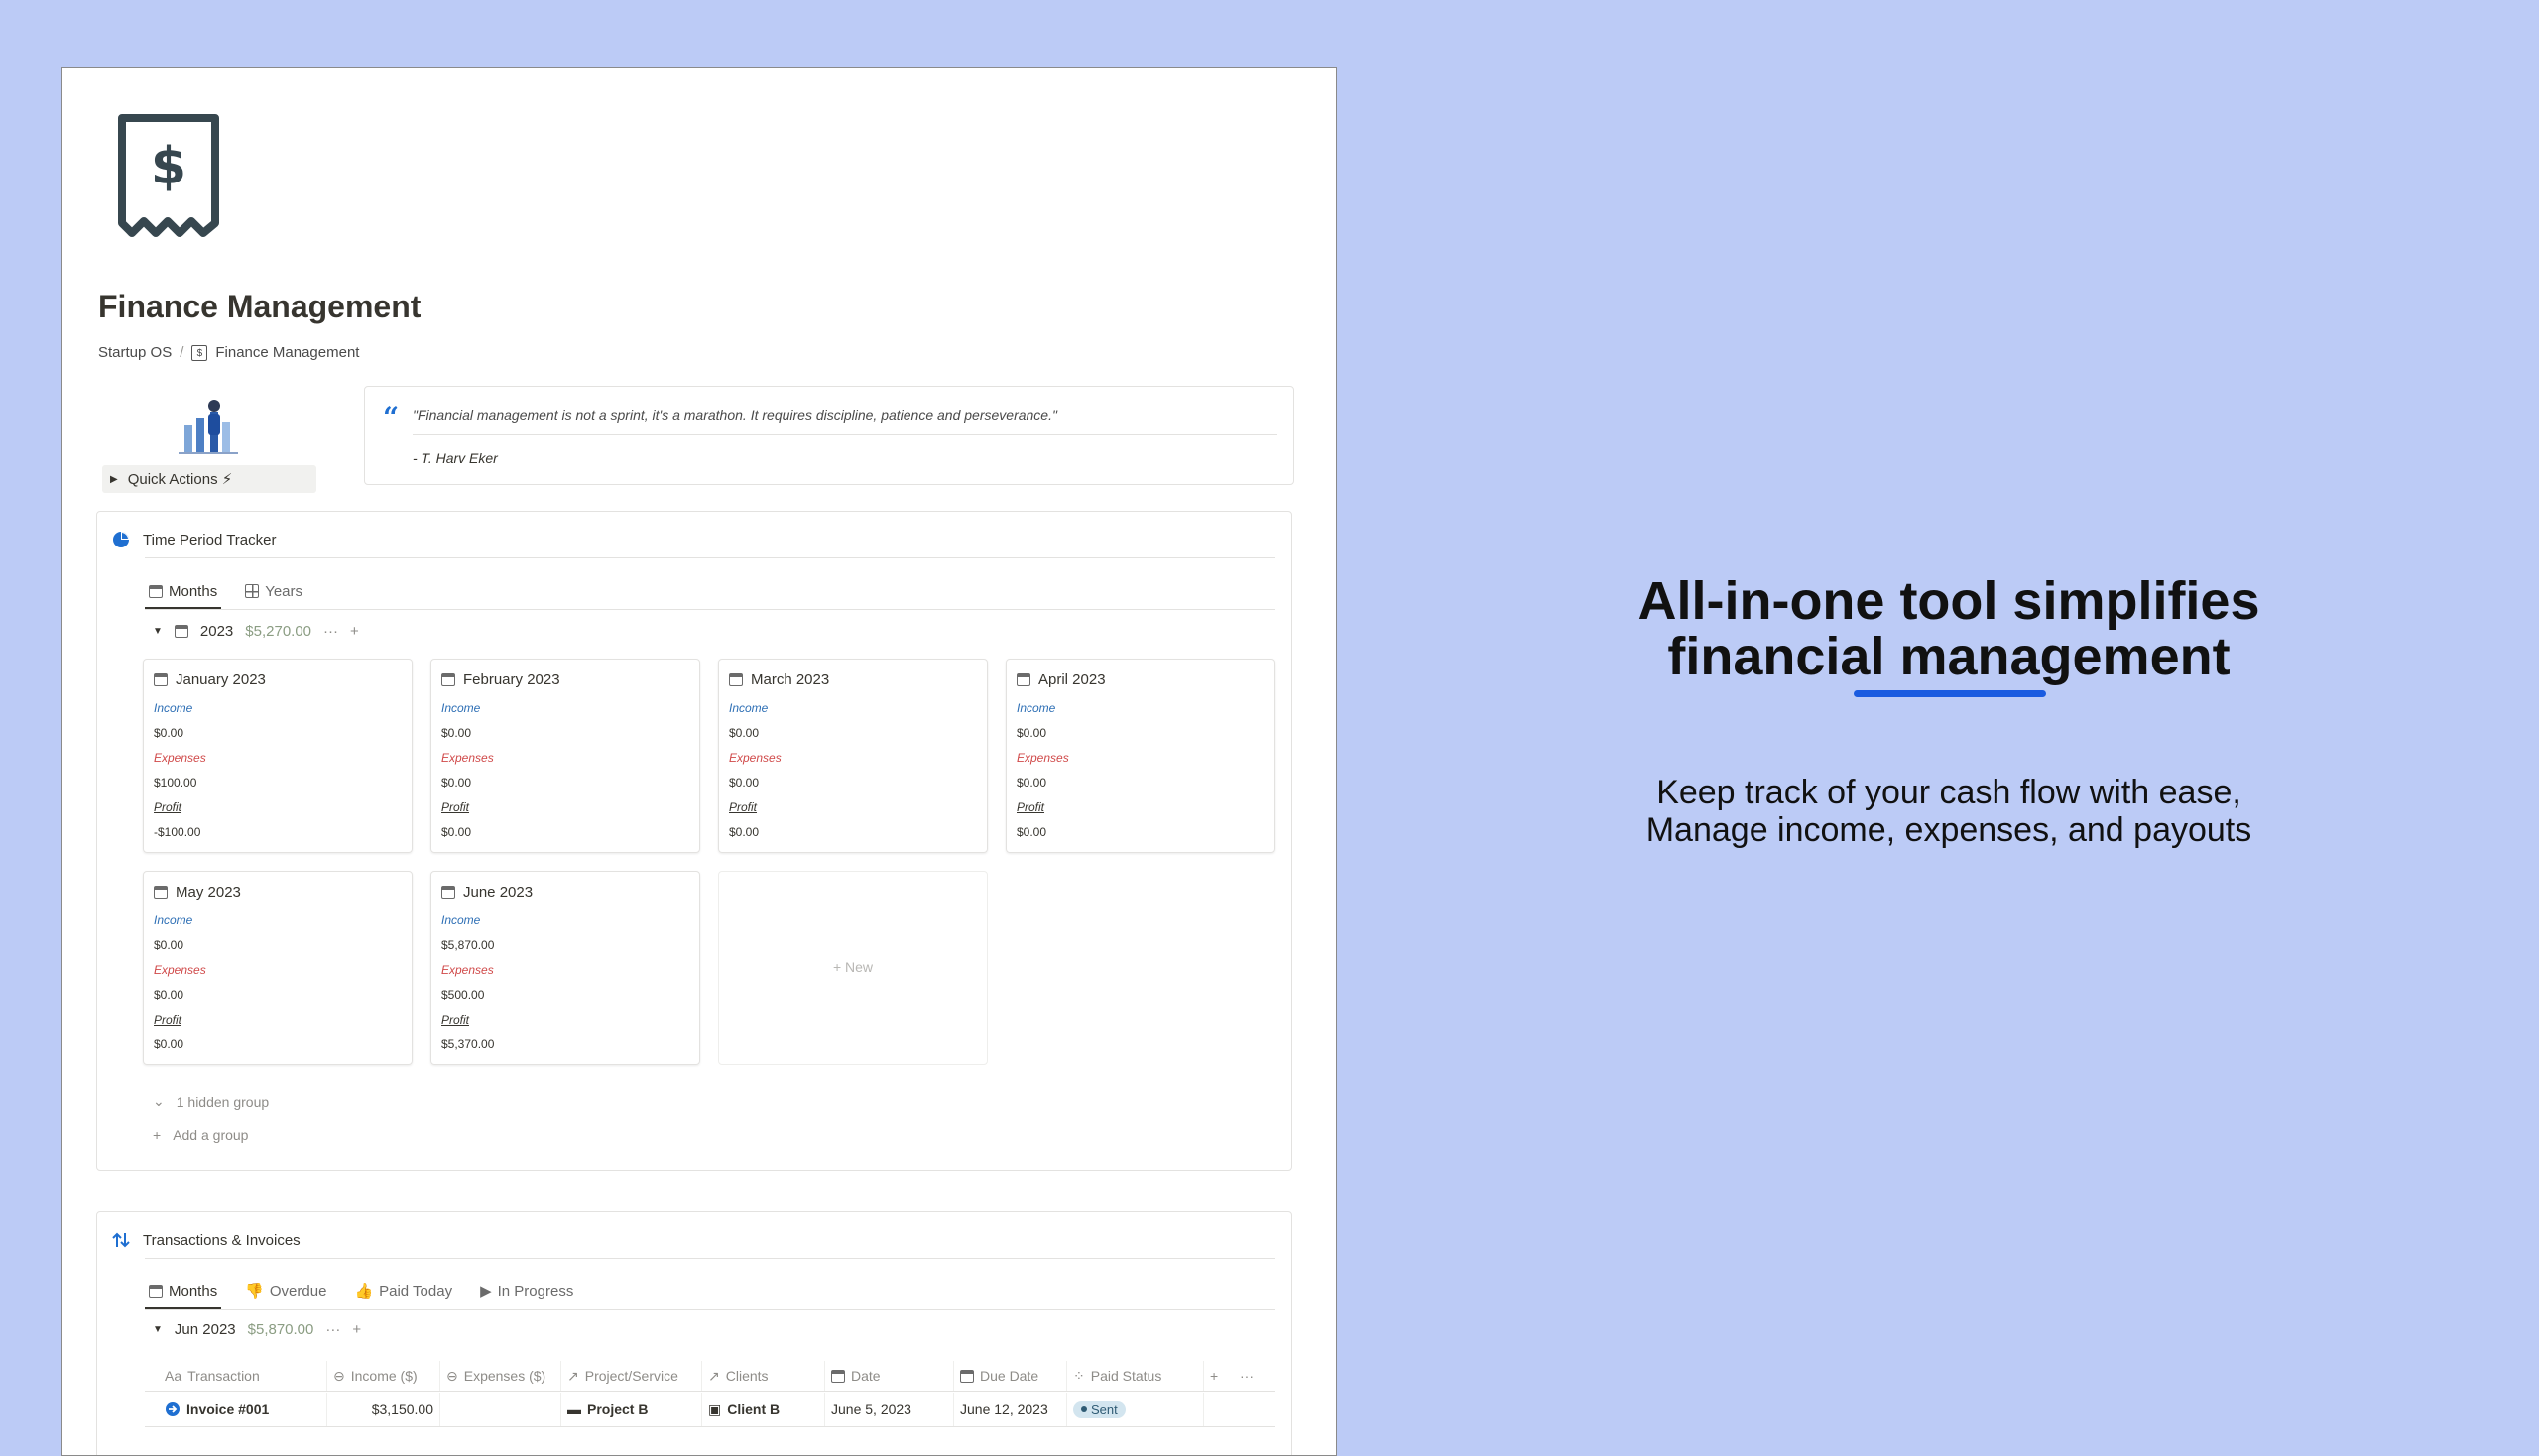  What do you see at coordinates (574, 1409) in the screenshot?
I see `folder-icon: ▬` at bounding box center [574, 1409].